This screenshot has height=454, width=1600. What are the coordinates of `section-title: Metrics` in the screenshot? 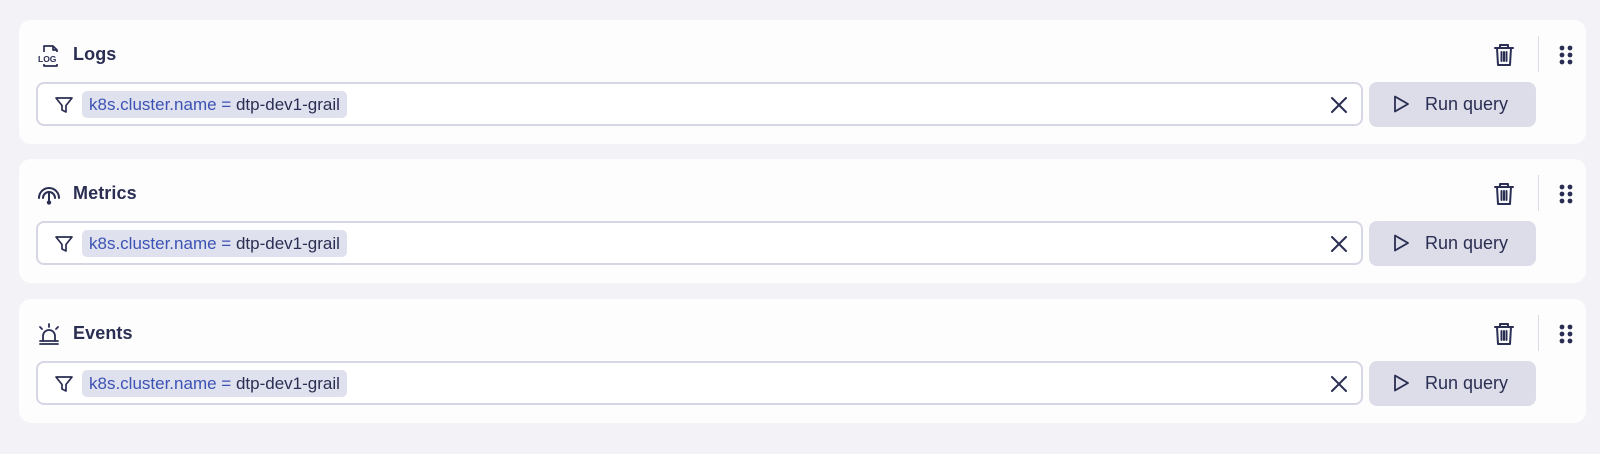 It's located at (105, 193).